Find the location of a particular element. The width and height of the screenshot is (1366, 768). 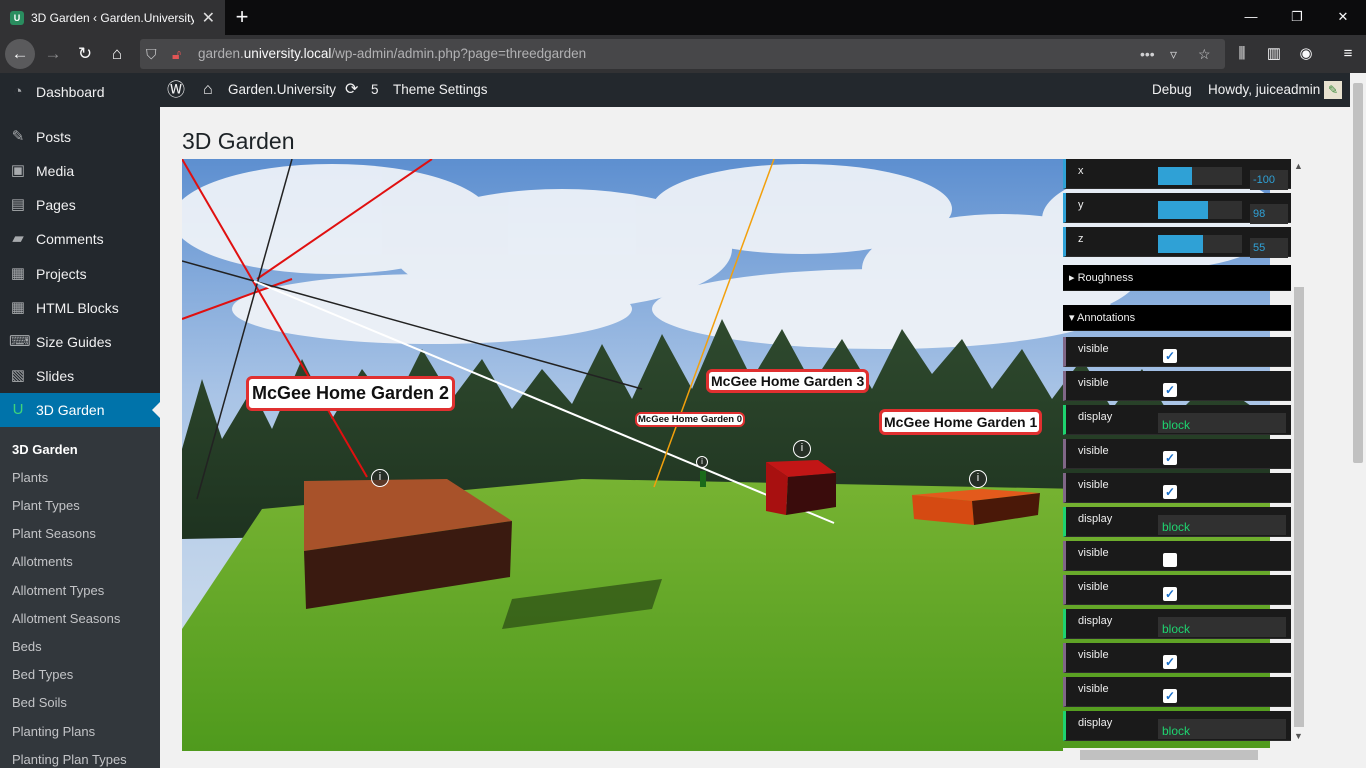

page-title: 3D Garden is located at coordinates (238, 141).